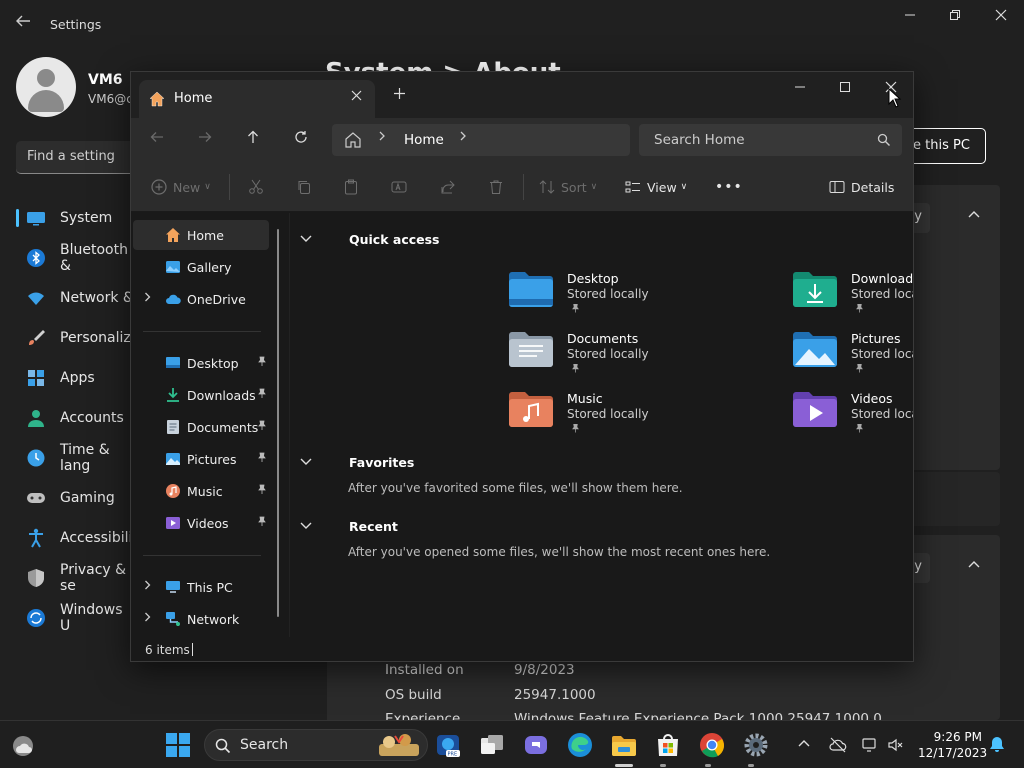 This screenshot has height=768, width=1024. Describe the element at coordinates (492, 745) in the screenshot. I see `task-view-icon` at that location.